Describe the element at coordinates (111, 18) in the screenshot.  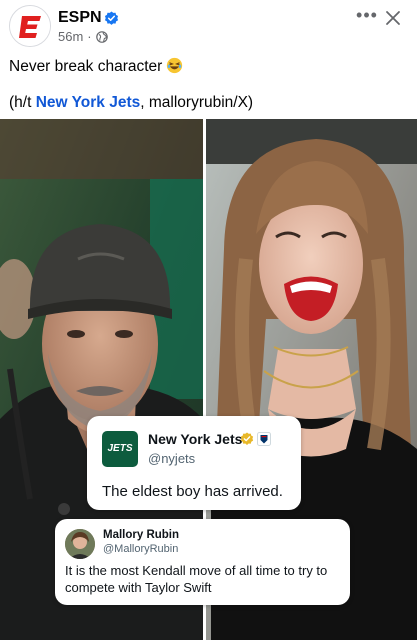
I see `verified-badge-icon` at that location.